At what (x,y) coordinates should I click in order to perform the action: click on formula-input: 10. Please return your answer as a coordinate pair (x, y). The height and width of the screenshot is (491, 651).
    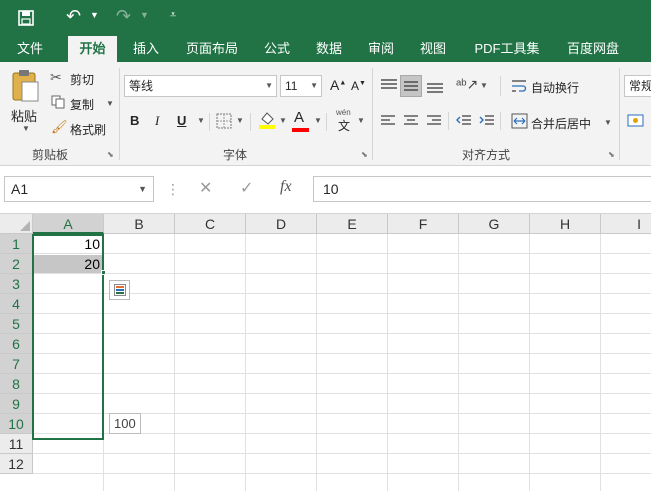
    Looking at the image, I should click on (482, 189).